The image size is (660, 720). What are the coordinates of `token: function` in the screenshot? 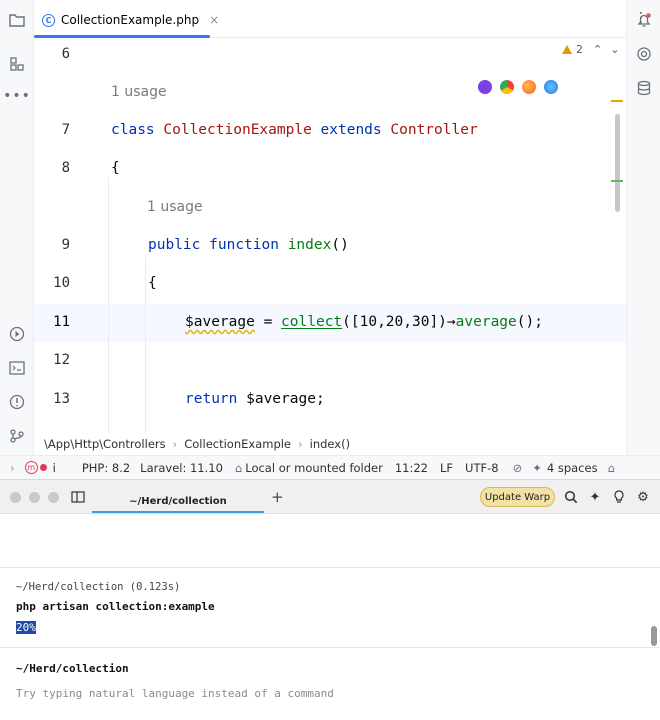 It's located at (244, 245).